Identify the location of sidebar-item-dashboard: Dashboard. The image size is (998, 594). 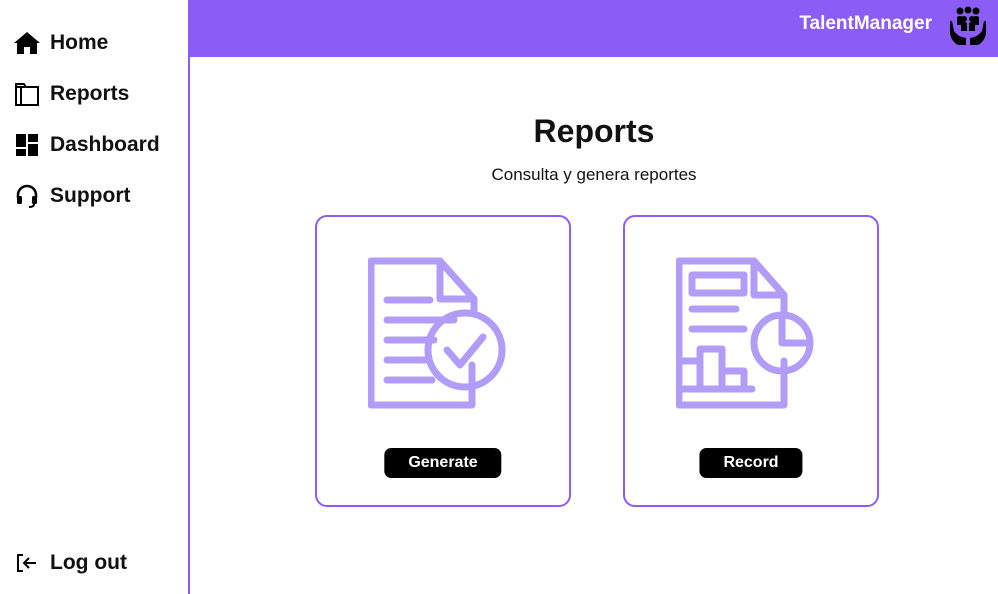
(86, 145).